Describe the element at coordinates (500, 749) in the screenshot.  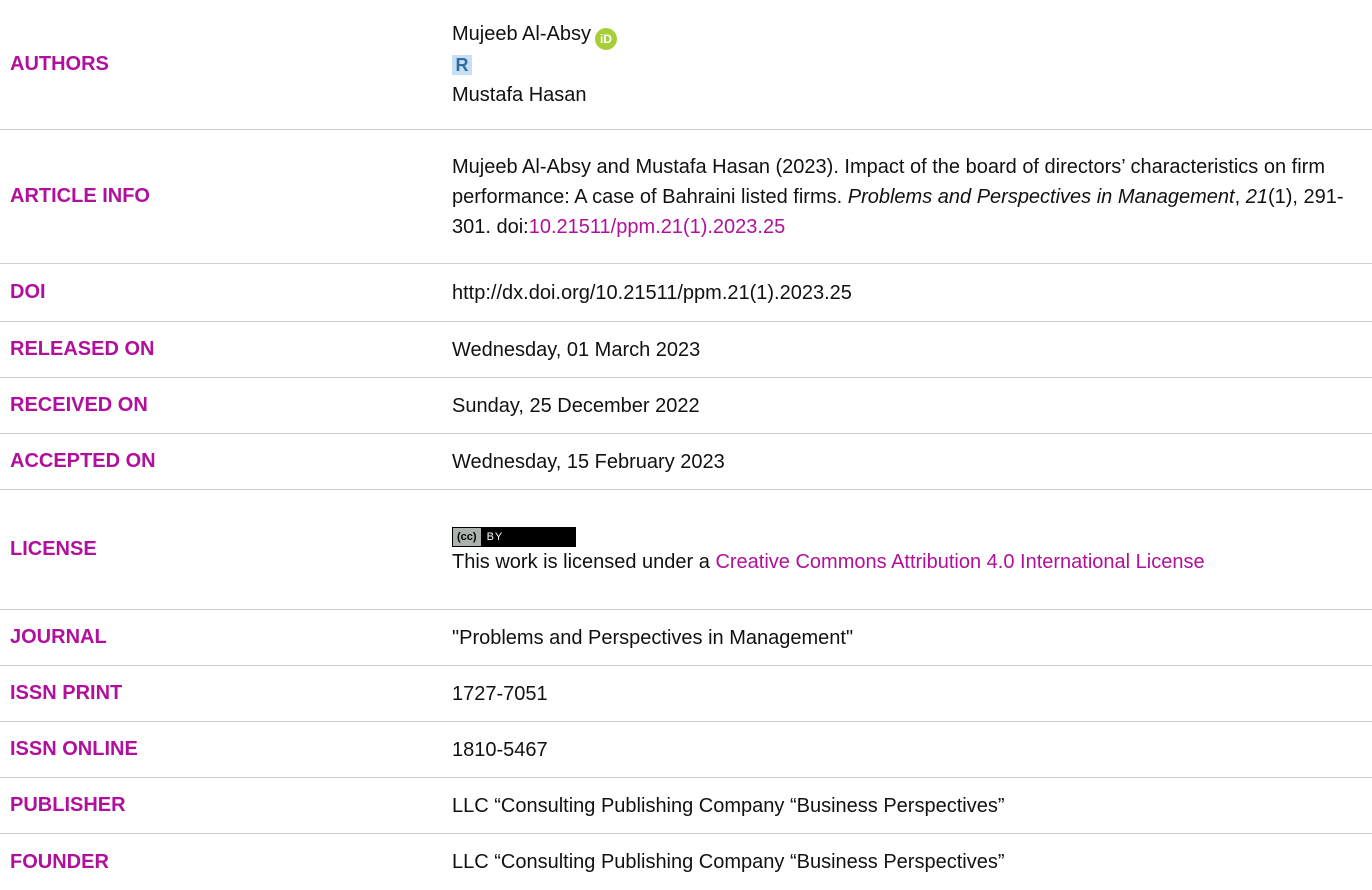
I see `issn-online-value: 1810-5467` at that location.